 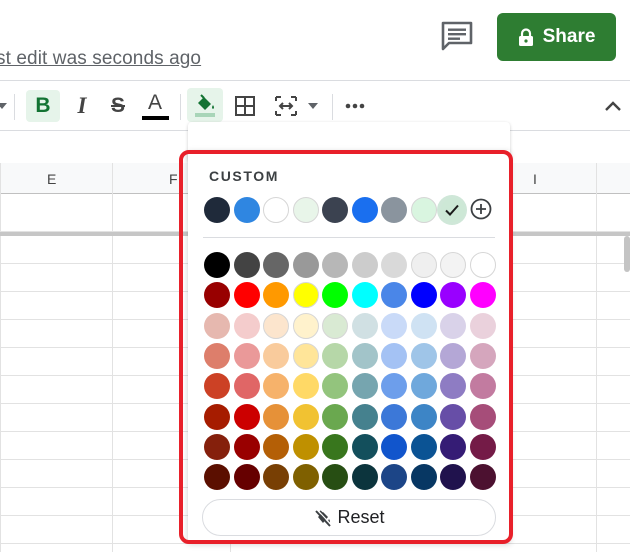 What do you see at coordinates (349, 517) in the screenshot?
I see `reset-button: Reset` at bounding box center [349, 517].